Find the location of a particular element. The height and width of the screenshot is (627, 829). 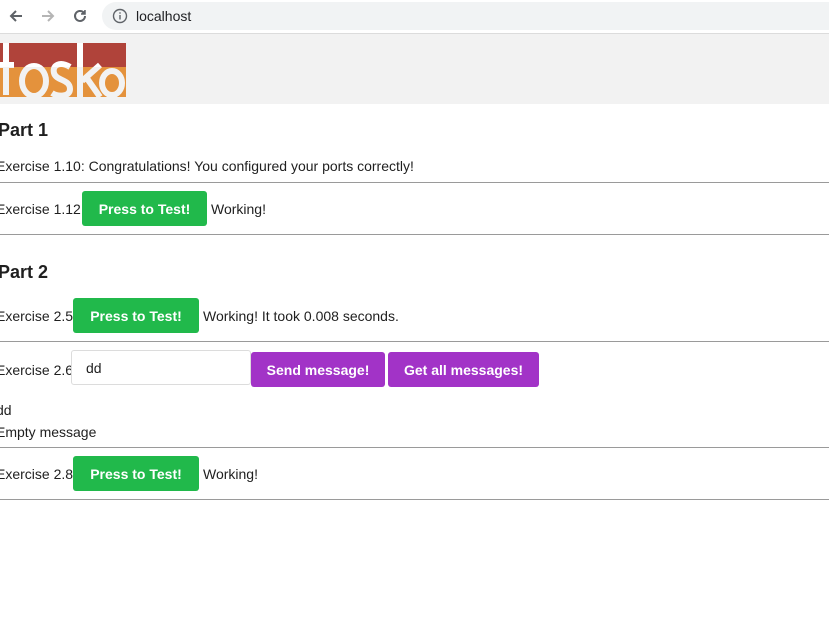

exercise-2-8-label: Exercise 2.8: is located at coordinates (38, 474).